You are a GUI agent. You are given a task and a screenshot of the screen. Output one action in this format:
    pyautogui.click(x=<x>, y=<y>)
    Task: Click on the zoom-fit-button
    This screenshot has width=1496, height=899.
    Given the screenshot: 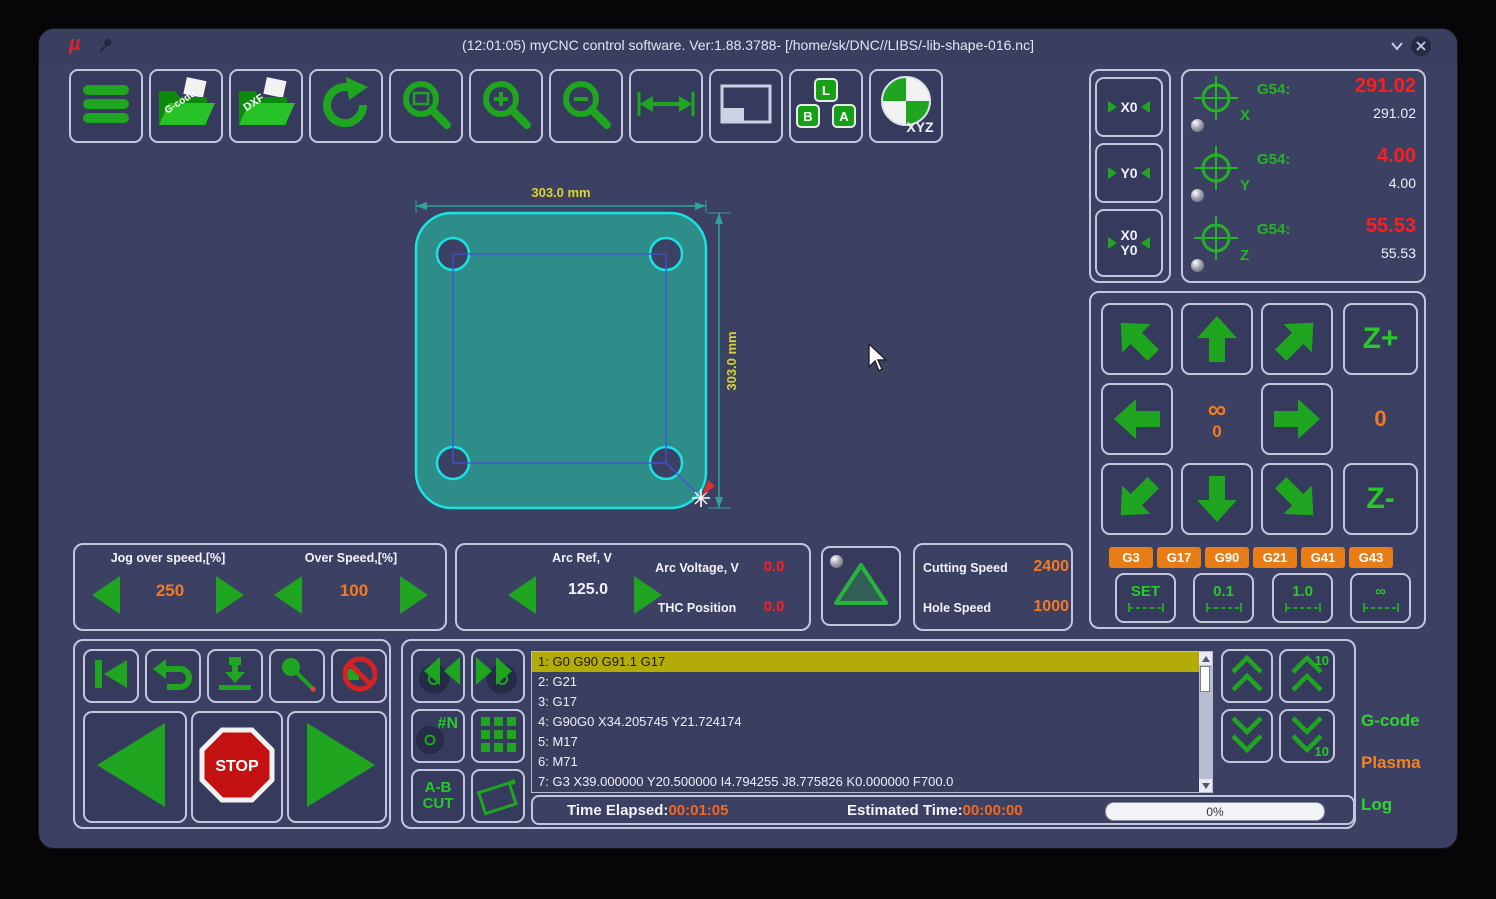 What is the action you would take?
    pyautogui.click(x=426, y=106)
    